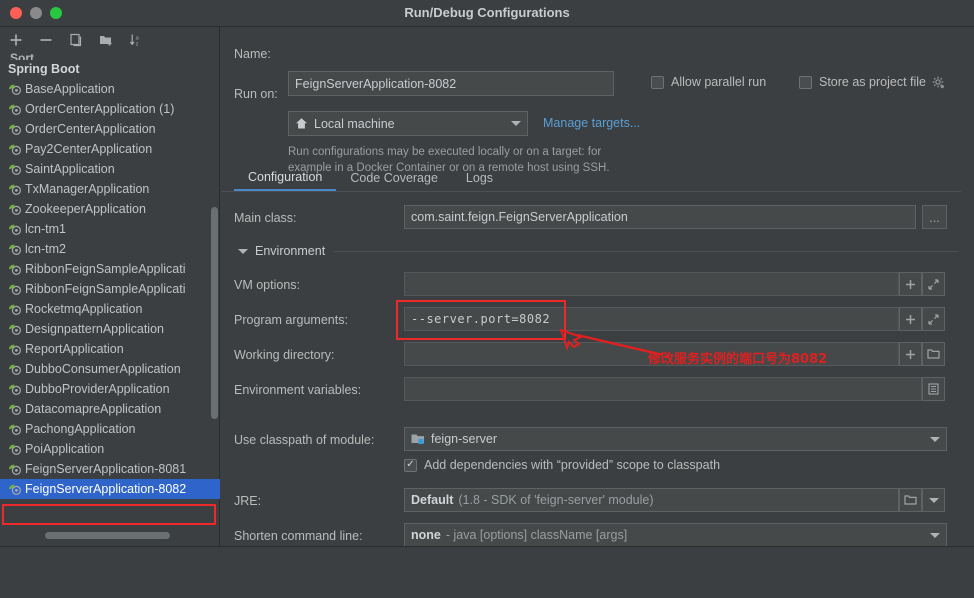 This screenshot has height=598, width=974. I want to click on sidebar-item: FeignServerApplication-8081, so click(110, 469).